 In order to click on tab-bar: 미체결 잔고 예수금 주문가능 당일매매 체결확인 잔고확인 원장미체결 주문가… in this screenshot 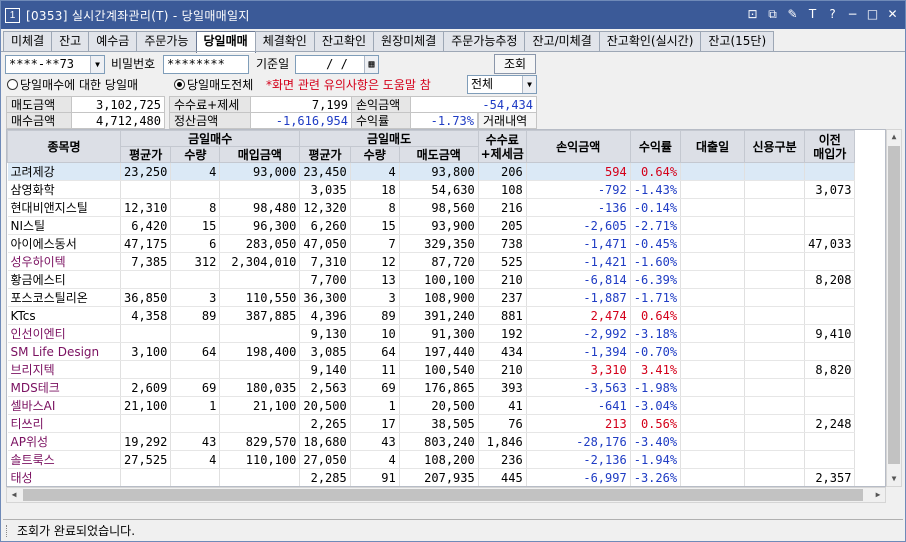, I will do `click(389, 42)`.